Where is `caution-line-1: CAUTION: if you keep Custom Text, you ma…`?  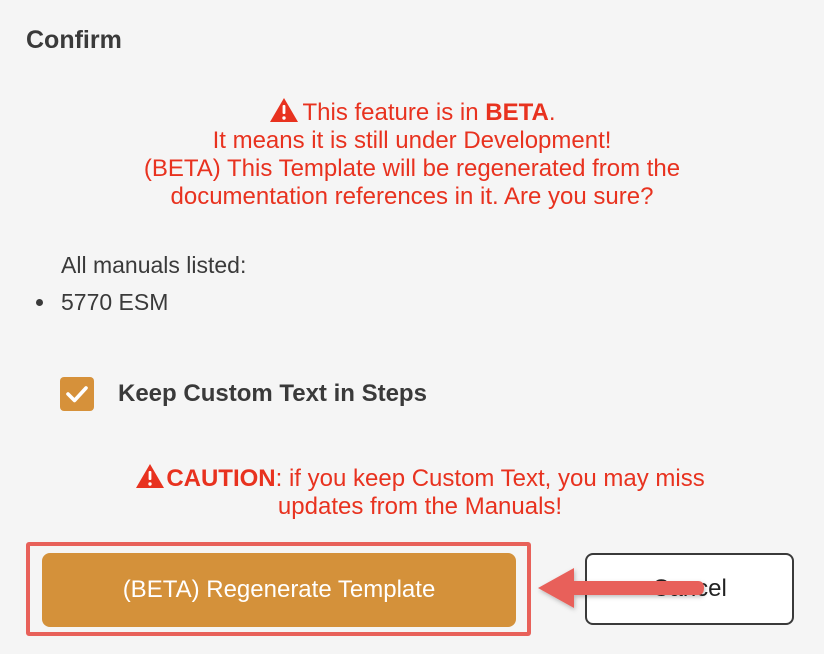
caution-line-1: CAUTION: if you keep Custom Text, you ma… is located at coordinates (420, 478).